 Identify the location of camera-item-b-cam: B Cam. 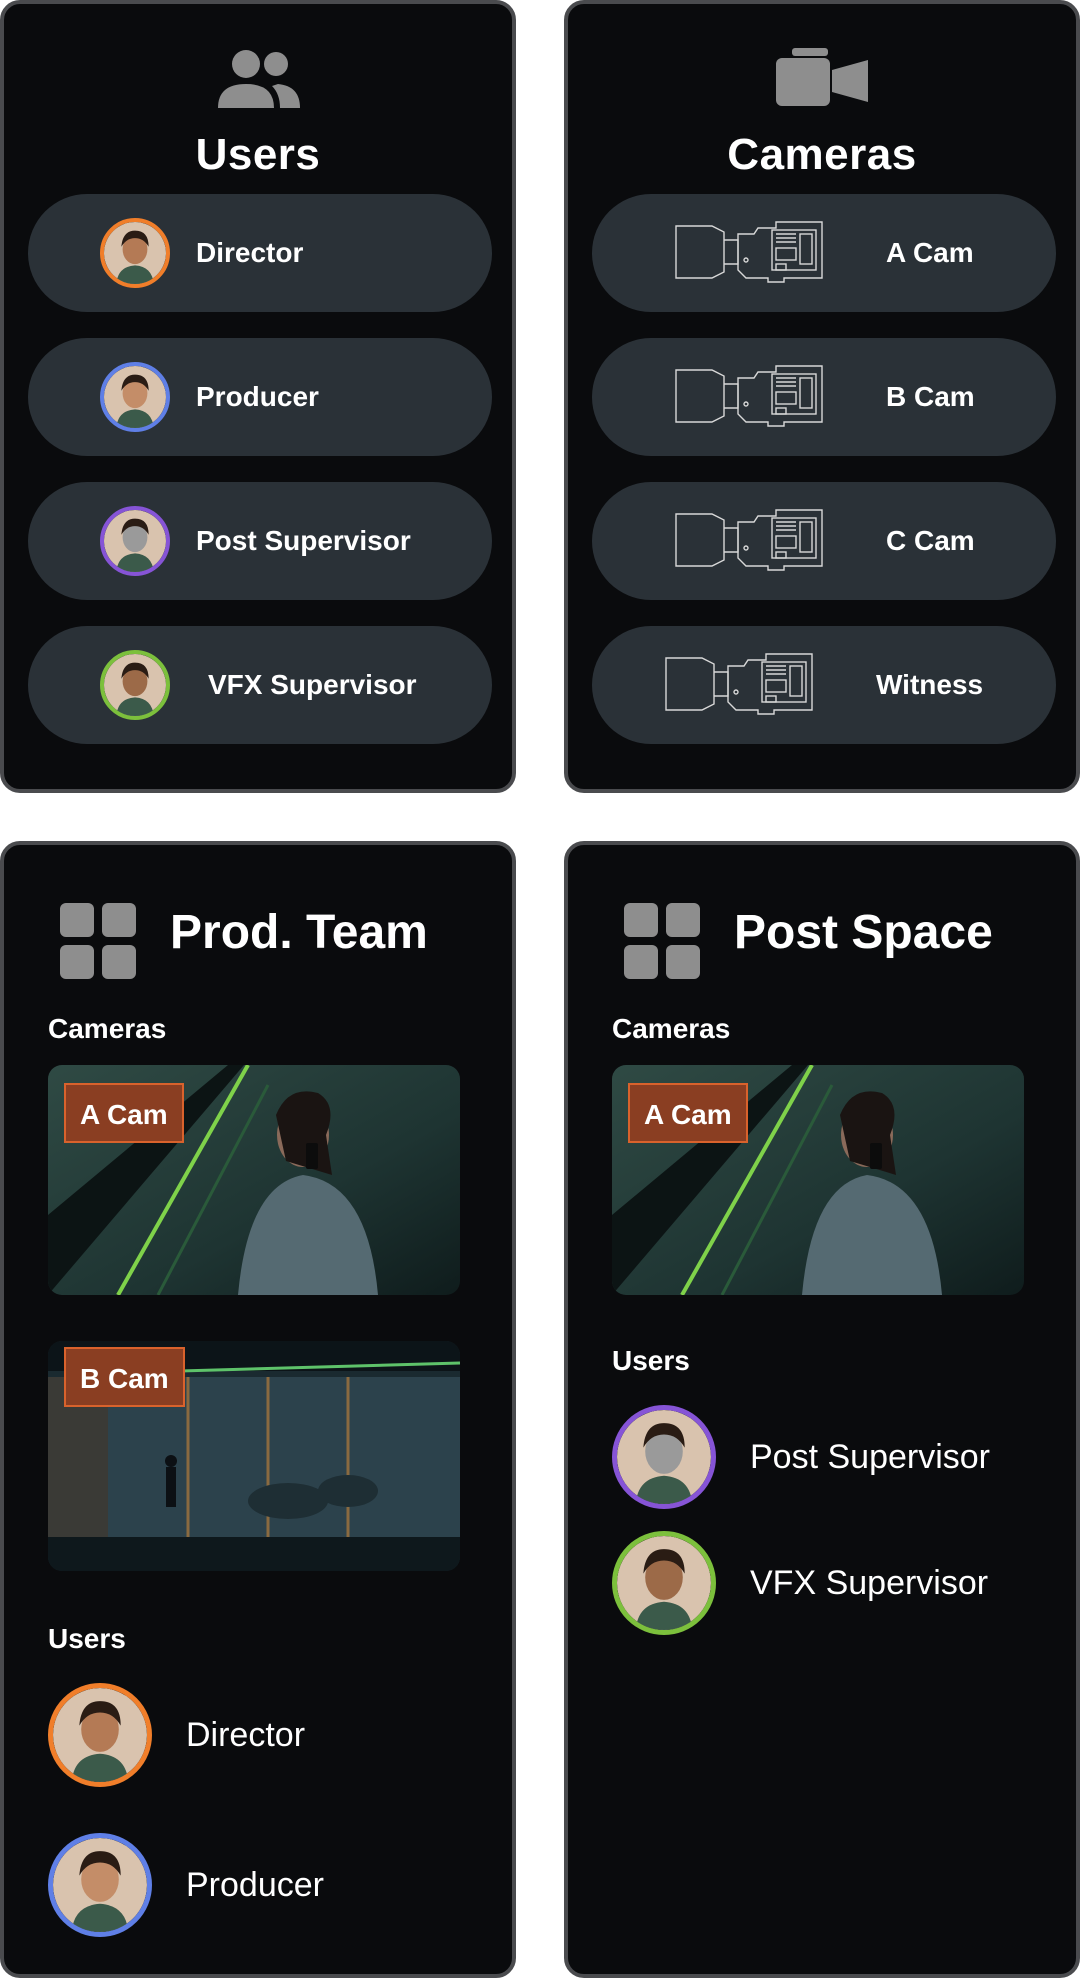
(824, 397).